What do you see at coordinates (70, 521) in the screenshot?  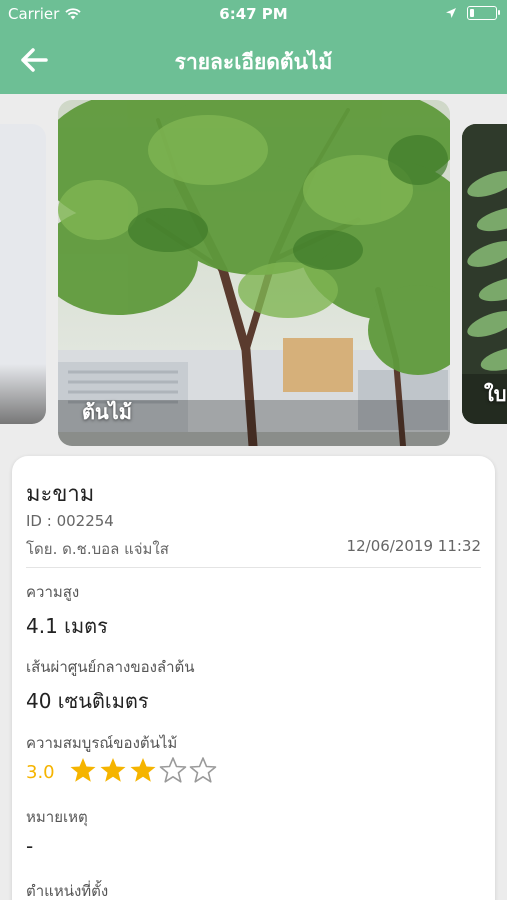 I see `tree-id: ID : 002254` at bounding box center [70, 521].